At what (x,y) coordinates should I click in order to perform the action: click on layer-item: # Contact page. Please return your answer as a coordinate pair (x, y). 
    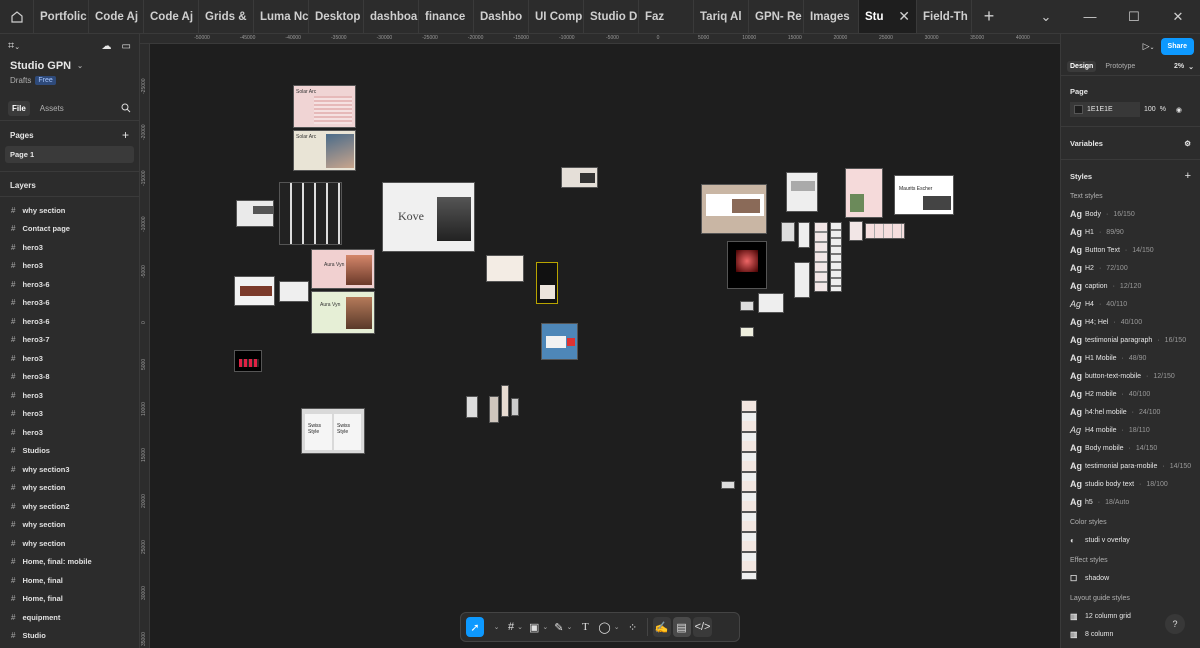
    Looking at the image, I should click on (69, 229).